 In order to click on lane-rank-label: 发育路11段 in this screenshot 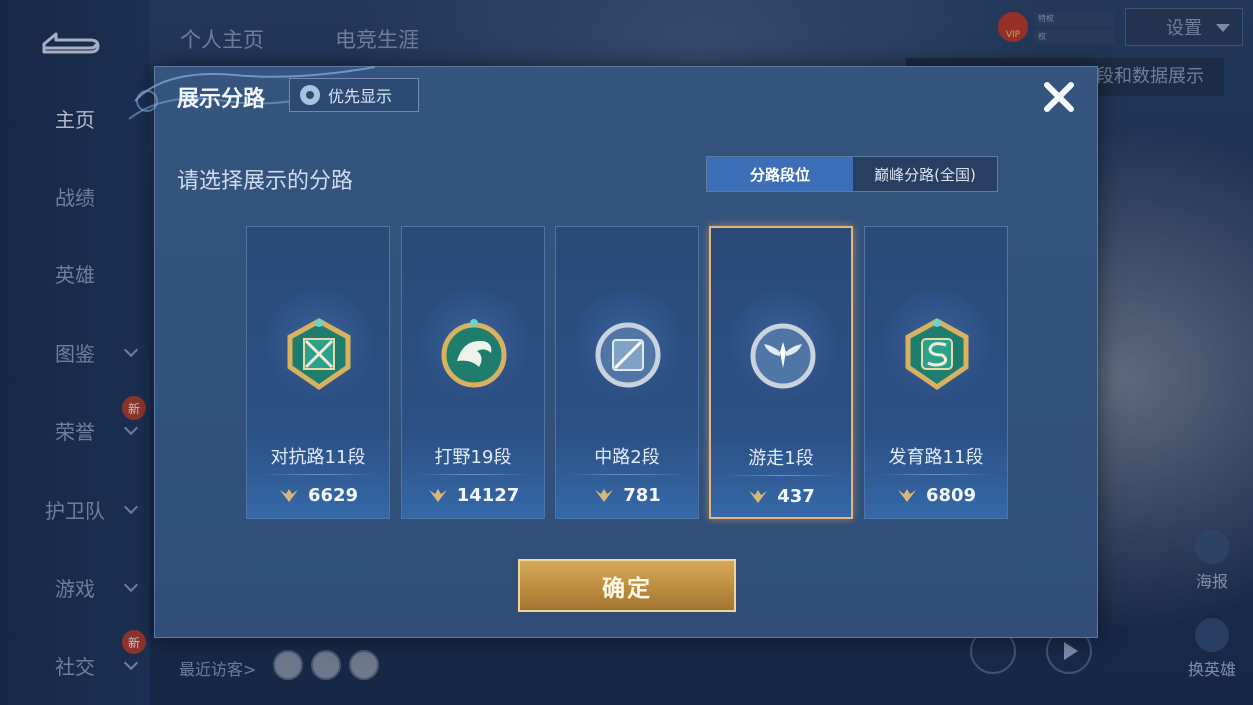, I will do `click(936, 457)`.